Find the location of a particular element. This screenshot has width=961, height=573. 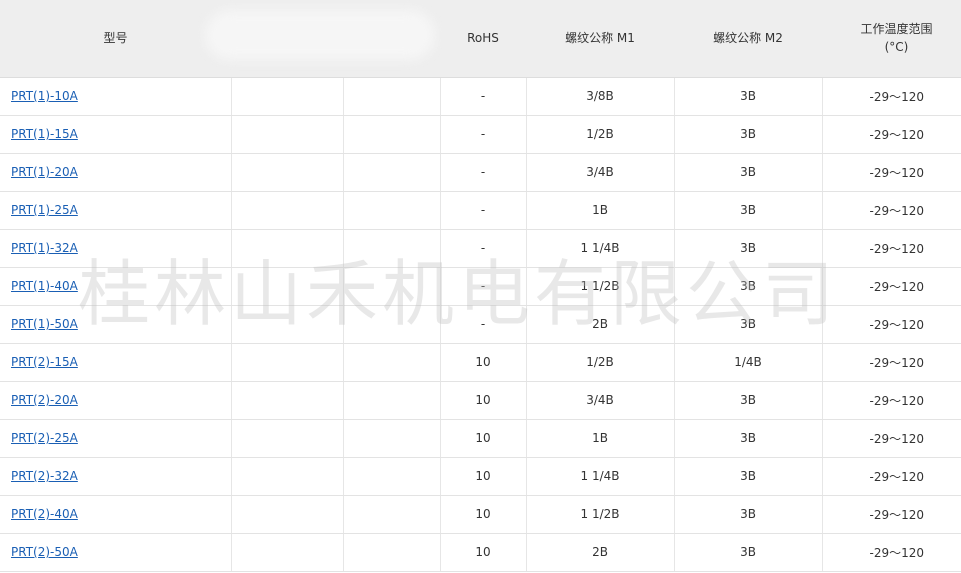

model-link: PRT(2)-50A is located at coordinates (44, 552).